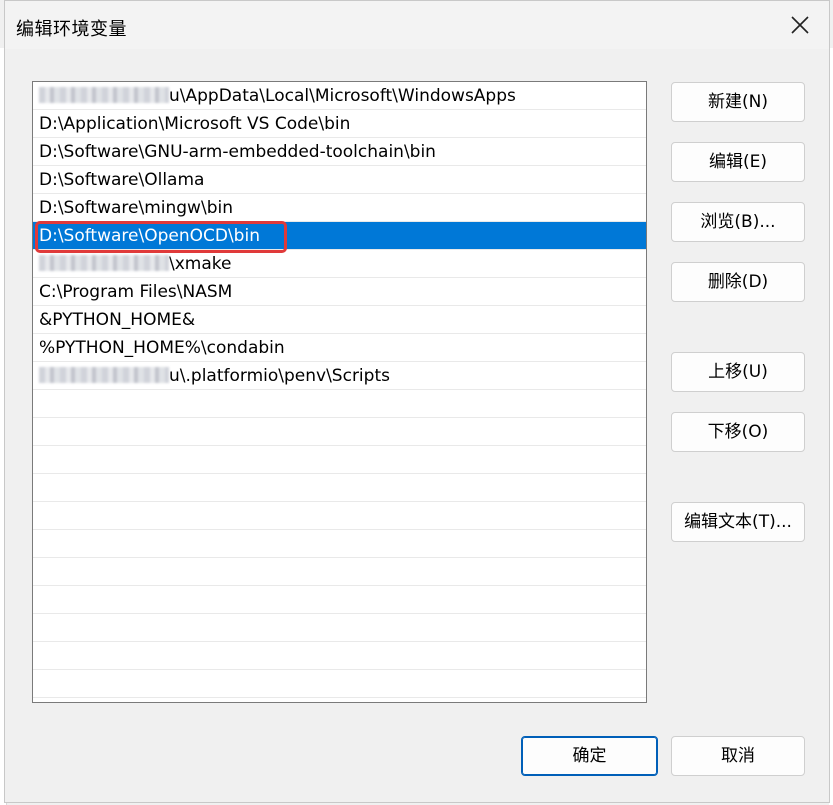  What do you see at coordinates (738, 162) in the screenshot?
I see `edit-button: 编辑(E)` at bounding box center [738, 162].